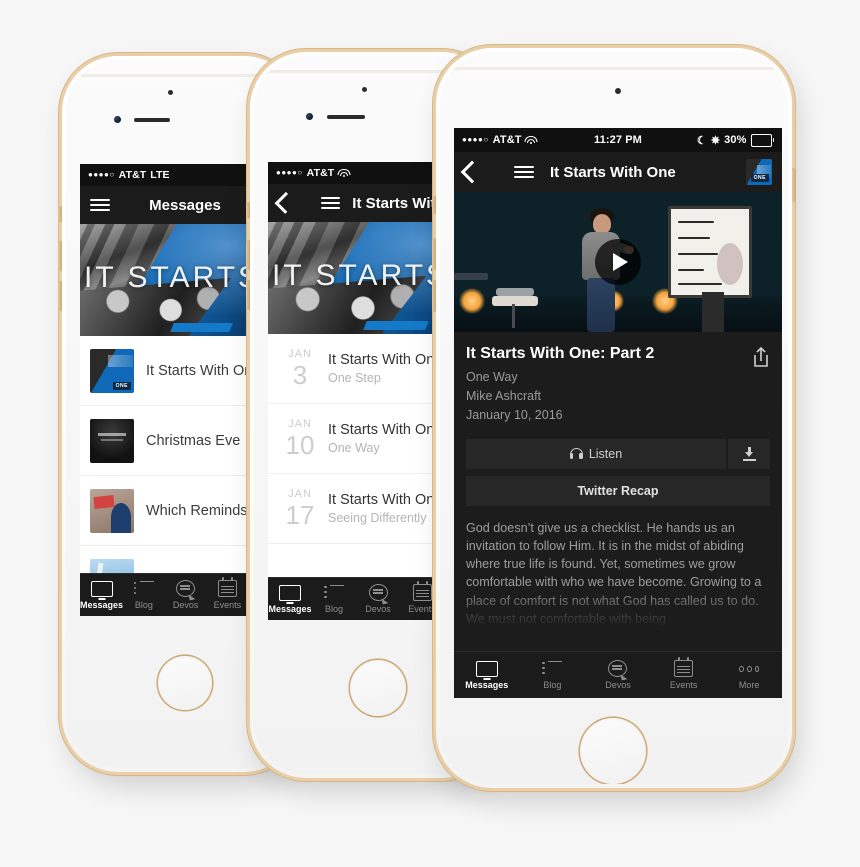  What do you see at coordinates (354, 448) in the screenshot?
I see `episode-subtitle: One Way` at bounding box center [354, 448].